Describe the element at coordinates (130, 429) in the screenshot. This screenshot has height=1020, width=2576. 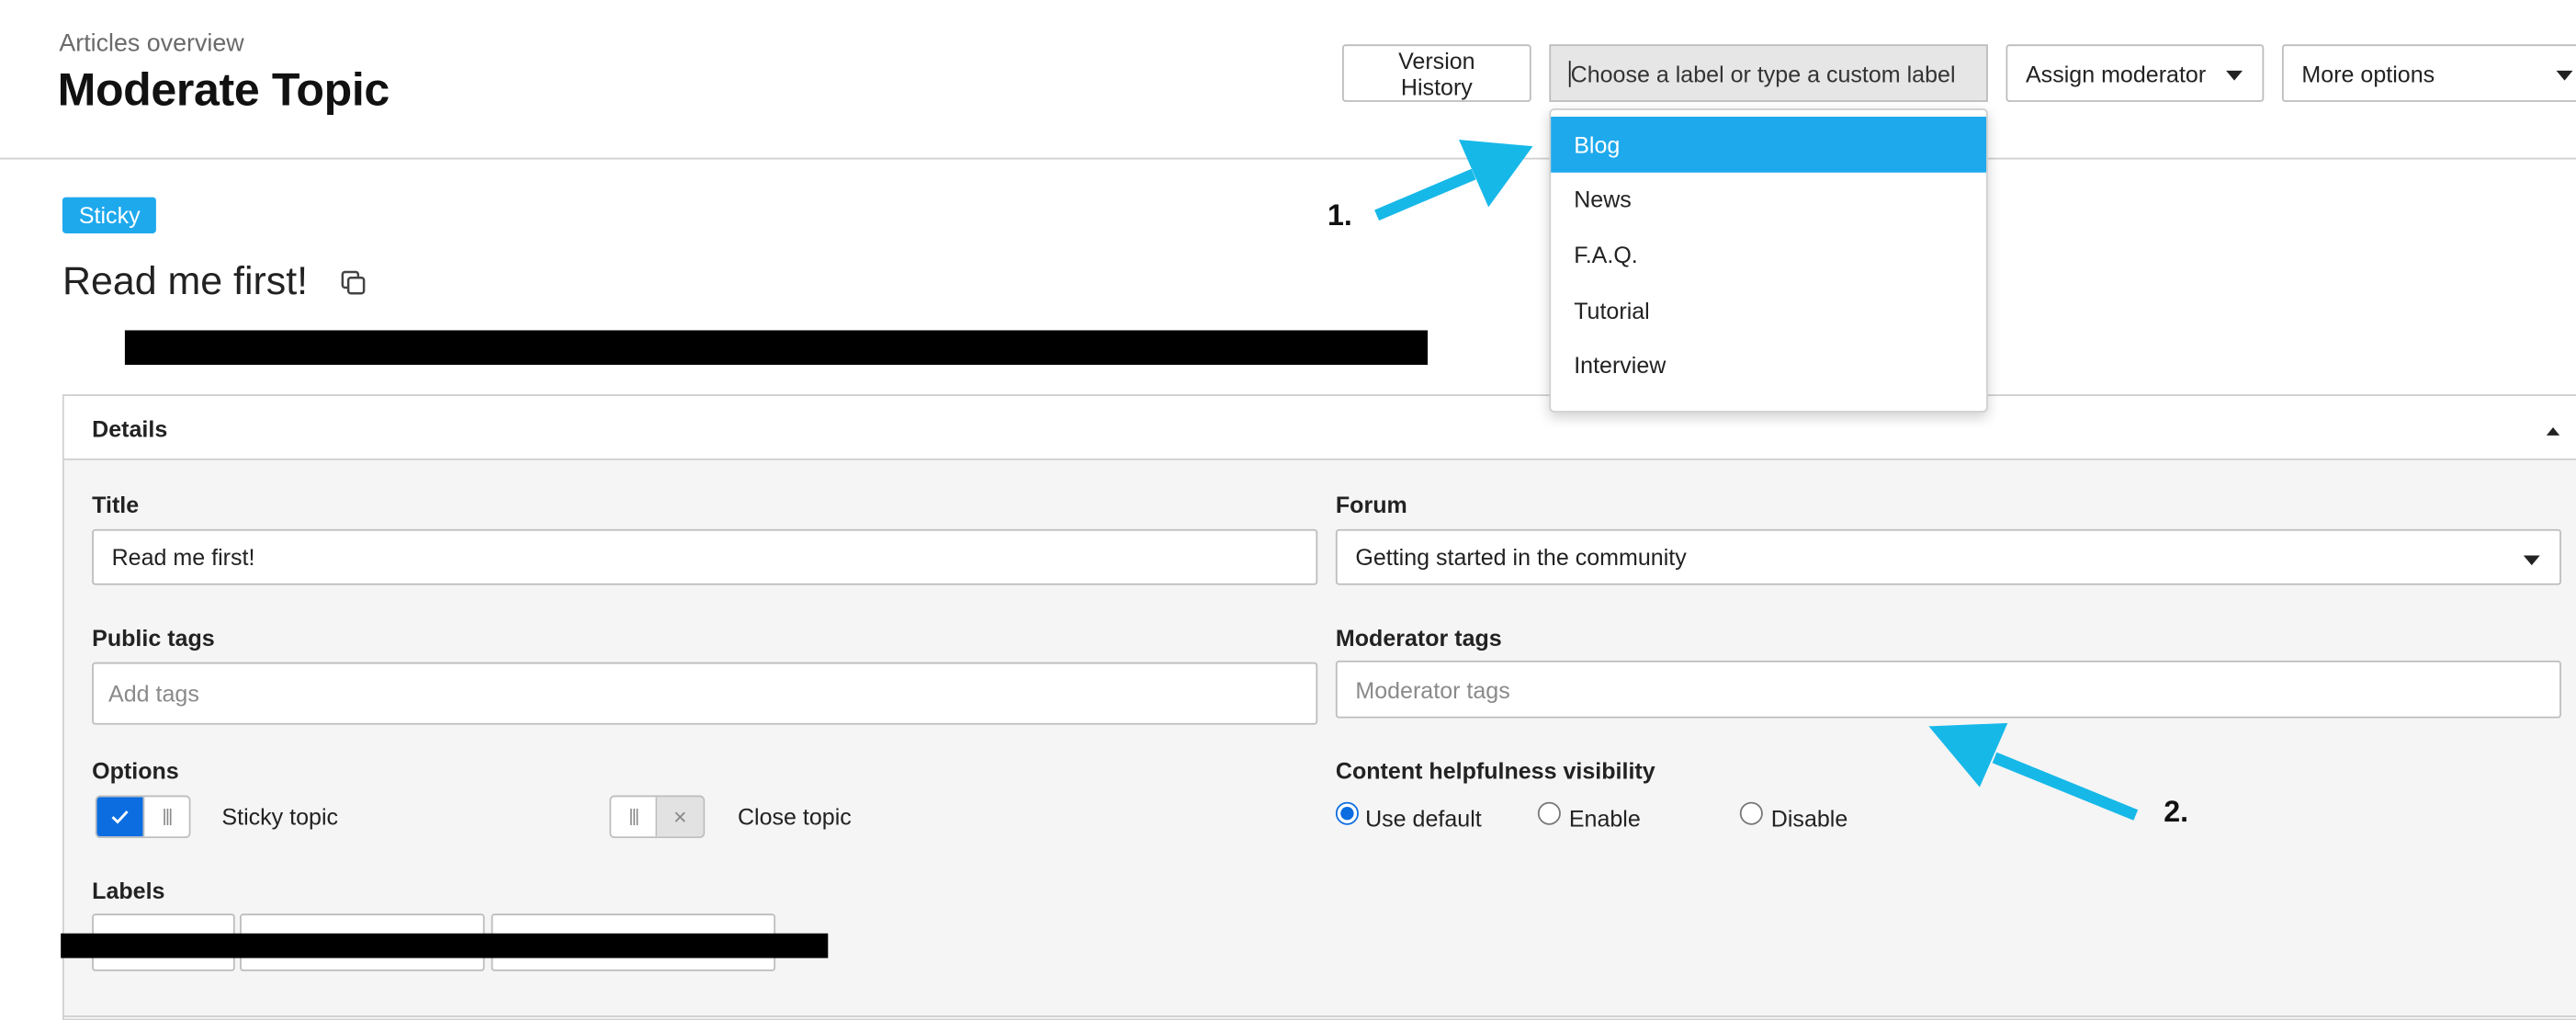
I see `details-heading: Details` at that location.